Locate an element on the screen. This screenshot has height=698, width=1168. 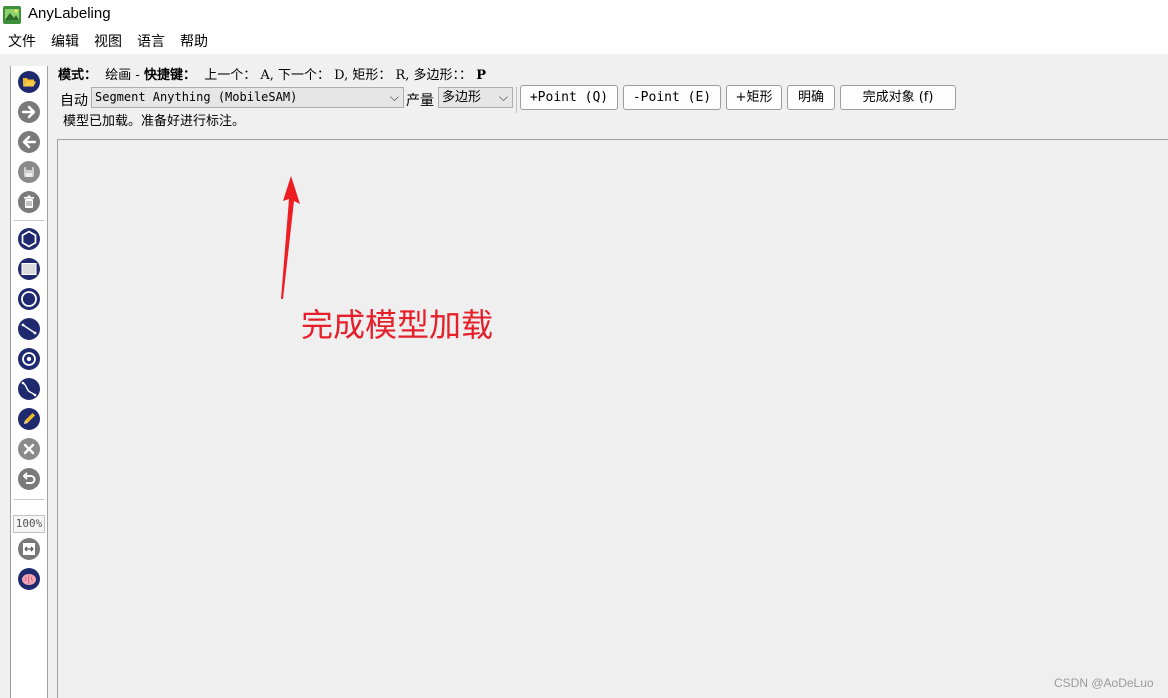
undo-icon is located at coordinates (29, 479).